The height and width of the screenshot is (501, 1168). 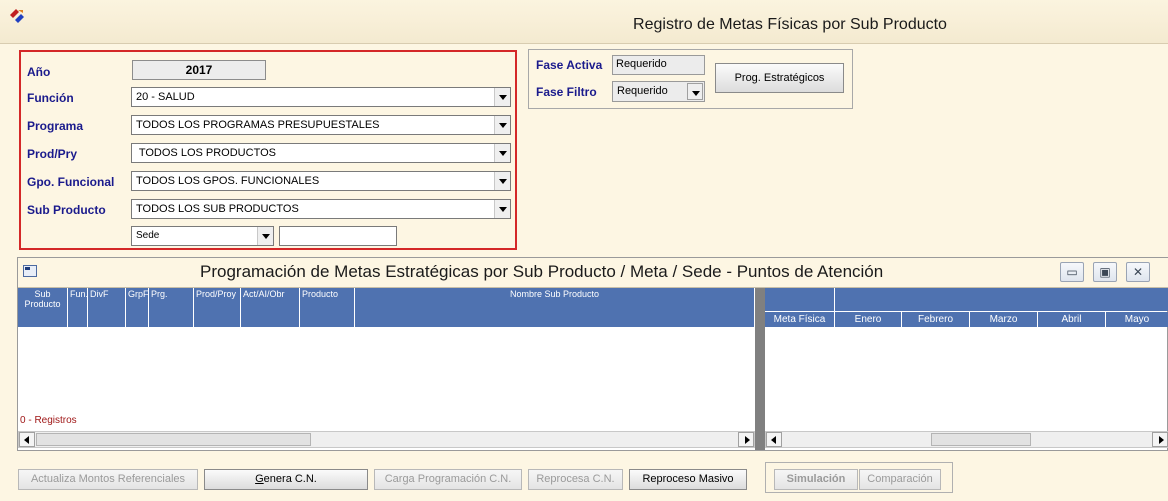 I want to click on fase-filtro-label: Fase Filtro, so click(x=566, y=92).